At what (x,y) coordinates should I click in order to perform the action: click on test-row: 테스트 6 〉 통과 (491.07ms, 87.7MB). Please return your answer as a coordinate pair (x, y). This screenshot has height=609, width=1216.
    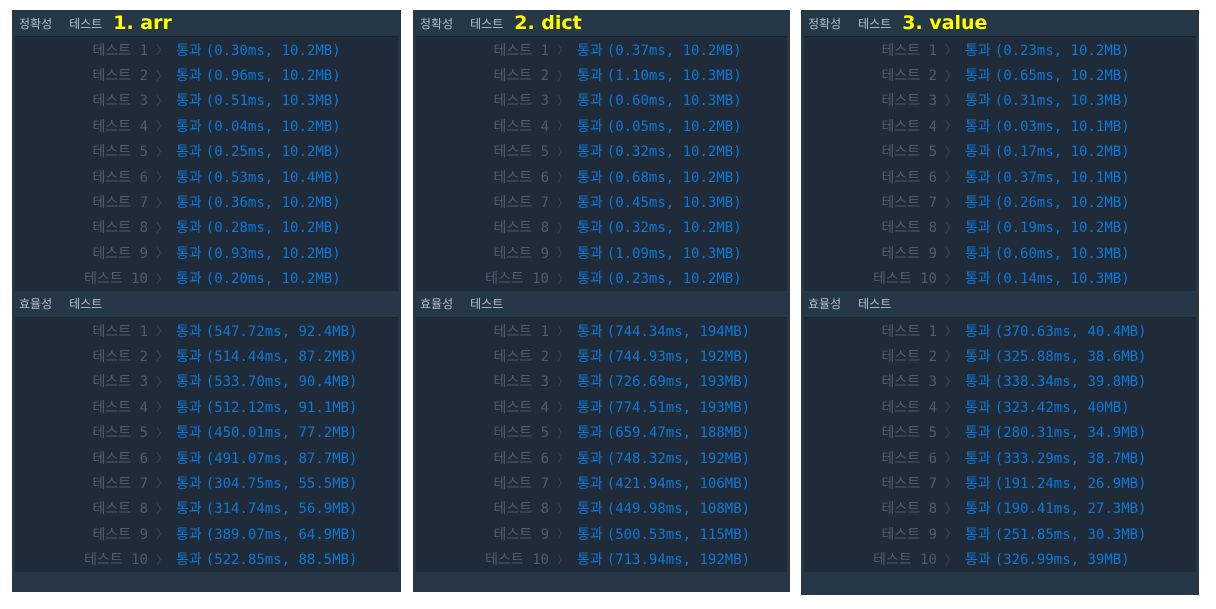
    Looking at the image, I should click on (206, 457).